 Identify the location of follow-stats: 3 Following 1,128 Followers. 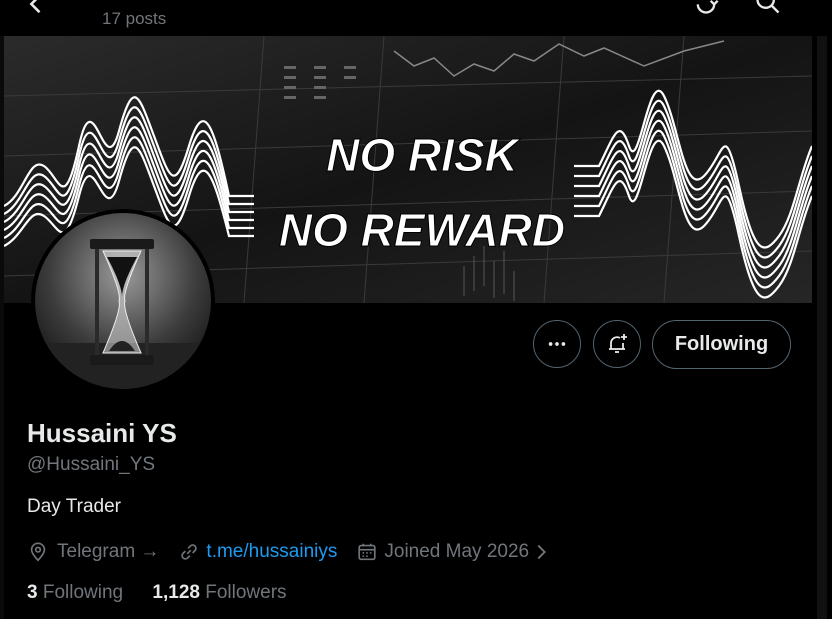
(157, 593).